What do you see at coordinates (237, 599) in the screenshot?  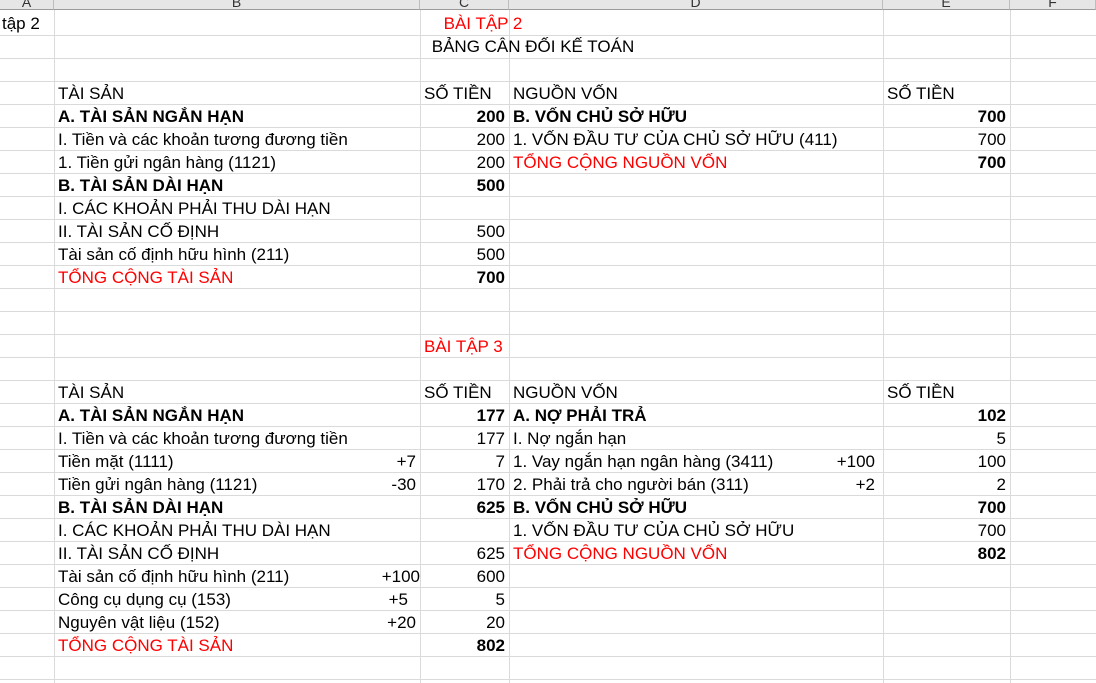 I see `bt3-row-adjustment: +5` at bounding box center [237, 599].